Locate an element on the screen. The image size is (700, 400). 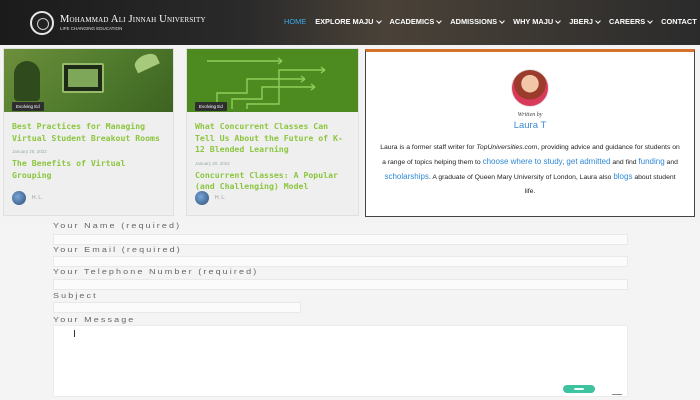
blogs-link: blogs is located at coordinates (622, 176).